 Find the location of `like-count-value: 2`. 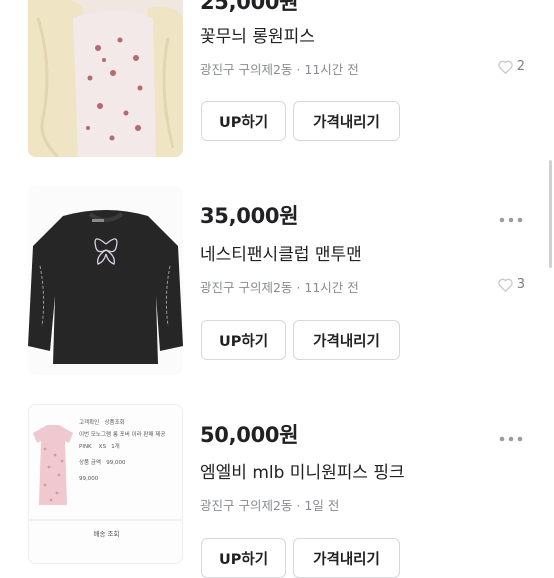

like-count-value: 2 is located at coordinates (520, 66).